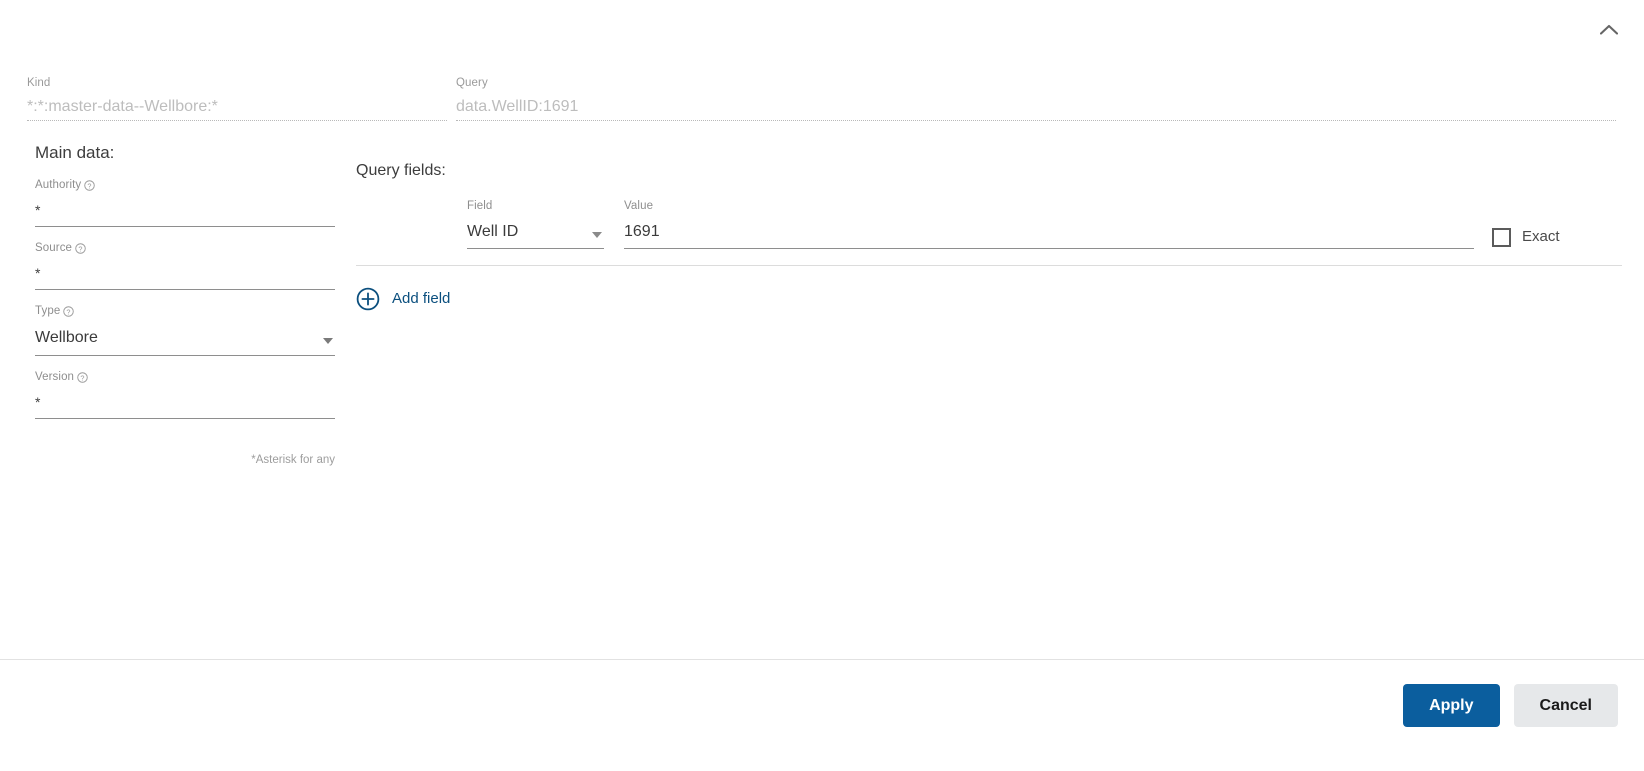  I want to click on value-input: 1691, so click(1049, 235).